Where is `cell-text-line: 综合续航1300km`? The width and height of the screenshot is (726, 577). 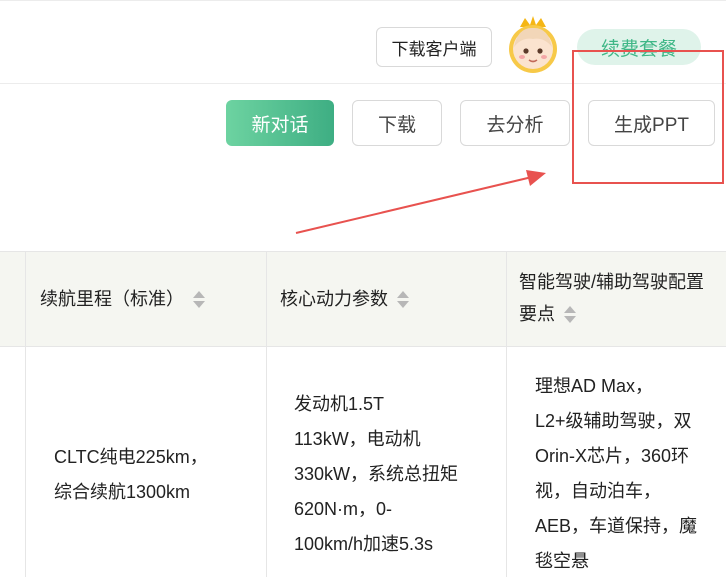
cell-text-line: 综合续航1300km is located at coordinates (122, 492).